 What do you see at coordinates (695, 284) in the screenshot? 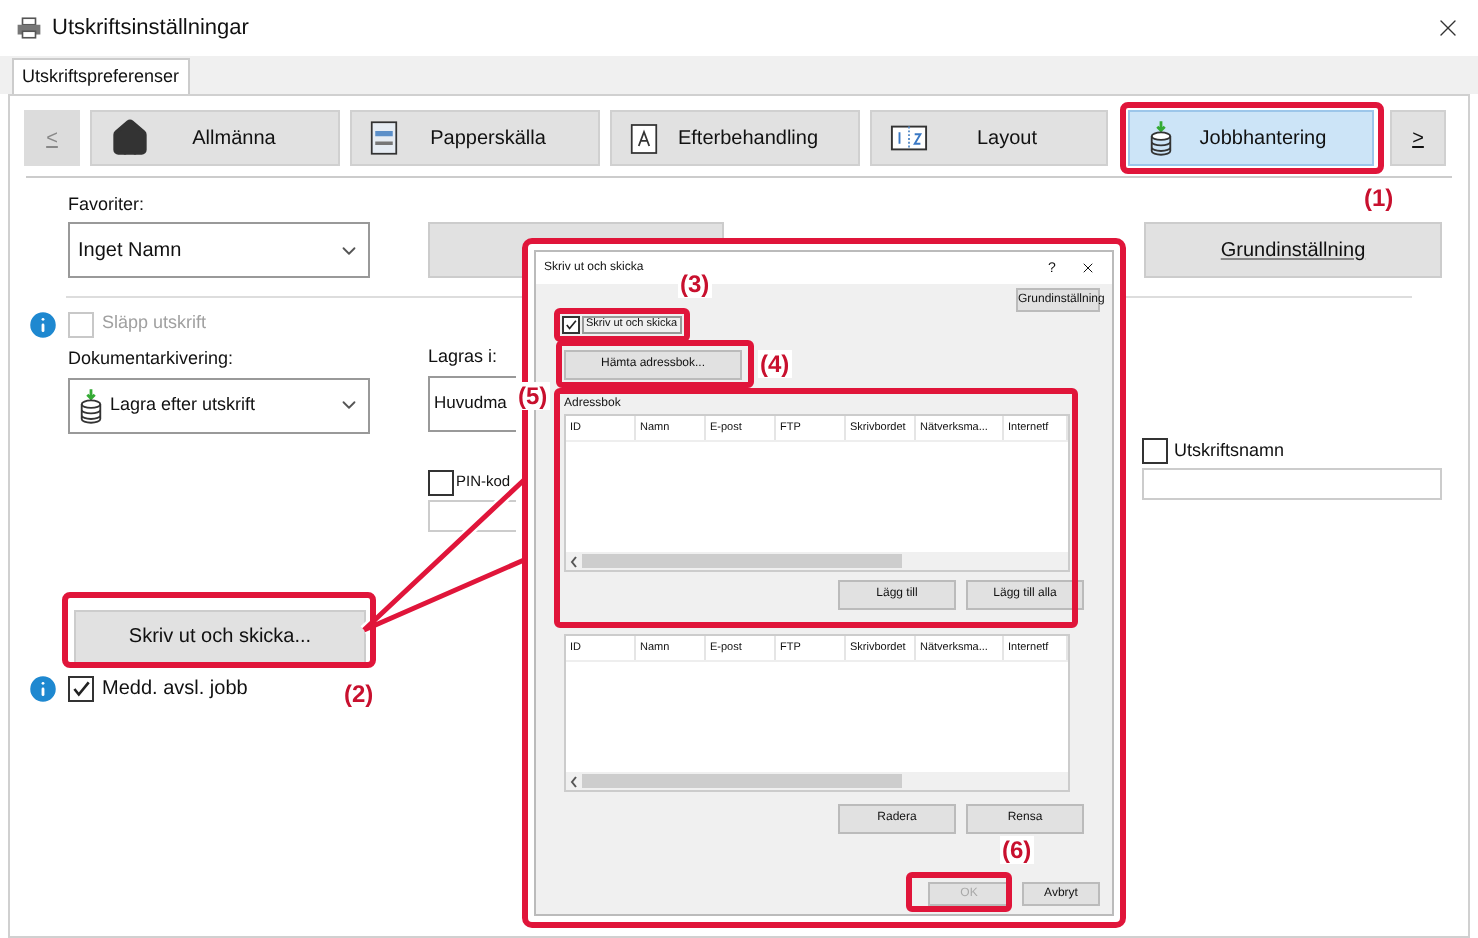
I see `callout-number: (3)` at bounding box center [695, 284].